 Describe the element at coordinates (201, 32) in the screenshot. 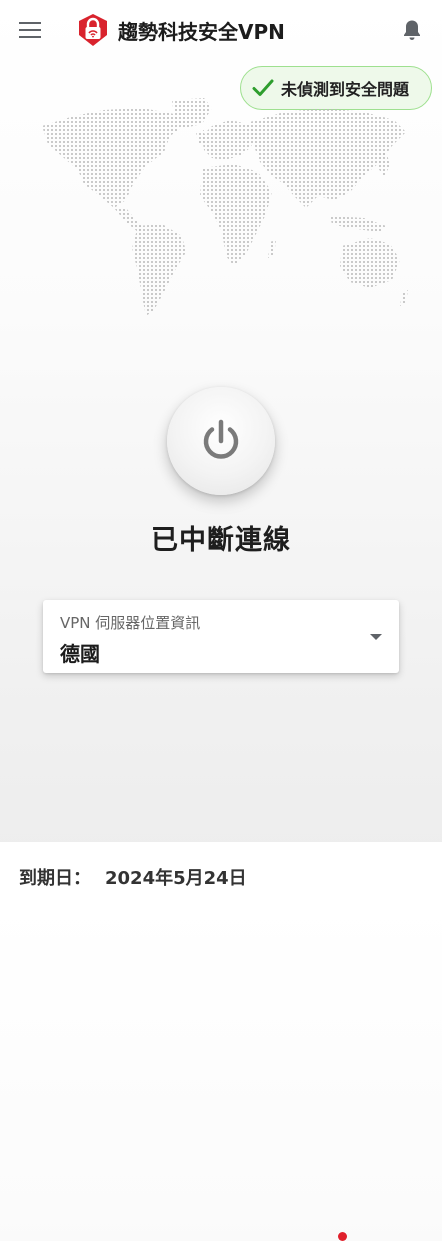

I see `app-title: 趨勢科技安全VPN` at that location.